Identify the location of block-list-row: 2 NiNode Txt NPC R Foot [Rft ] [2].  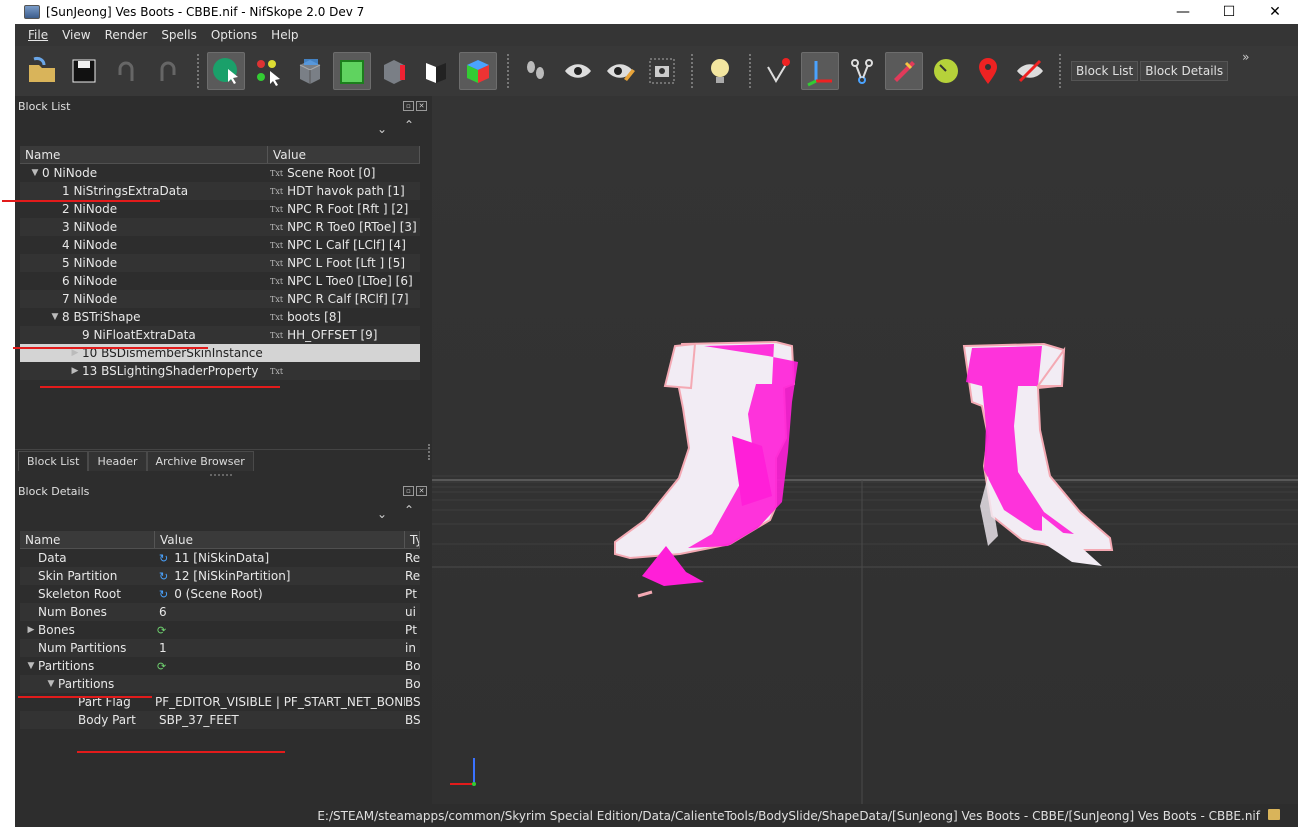
(220, 209).